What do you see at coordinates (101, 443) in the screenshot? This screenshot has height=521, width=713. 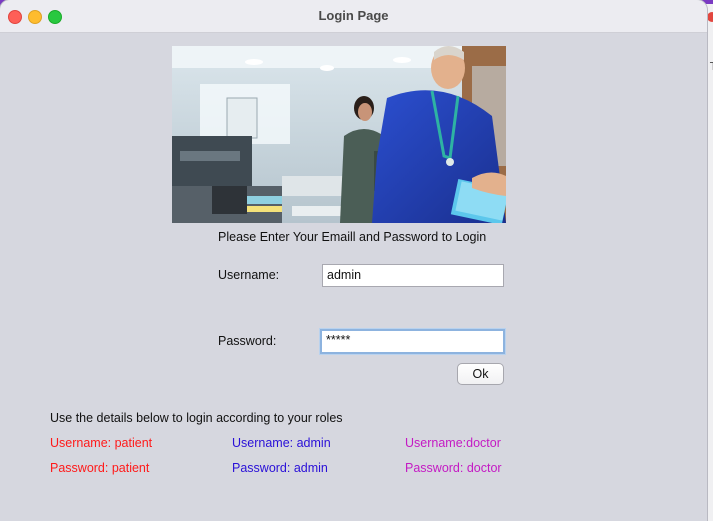 I see `patient-username-hint: Username: patient` at bounding box center [101, 443].